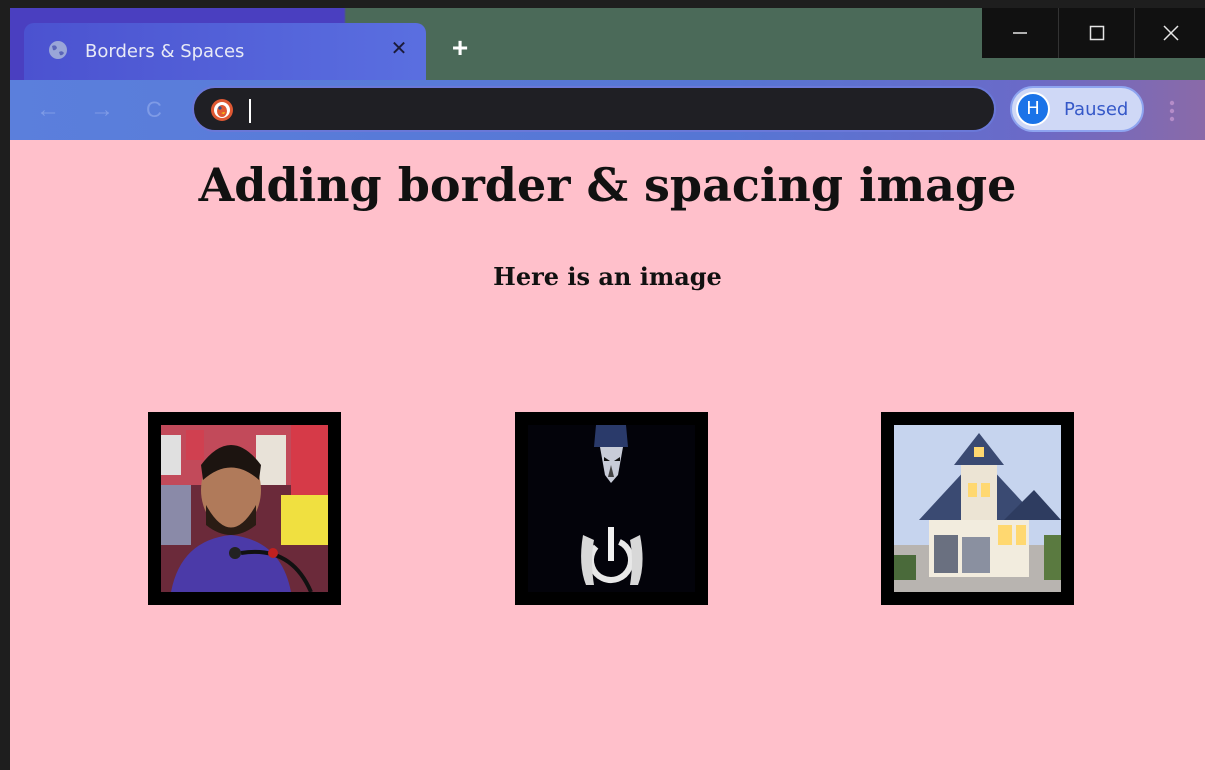  I want to click on maximize-button, so click(1096, 33).